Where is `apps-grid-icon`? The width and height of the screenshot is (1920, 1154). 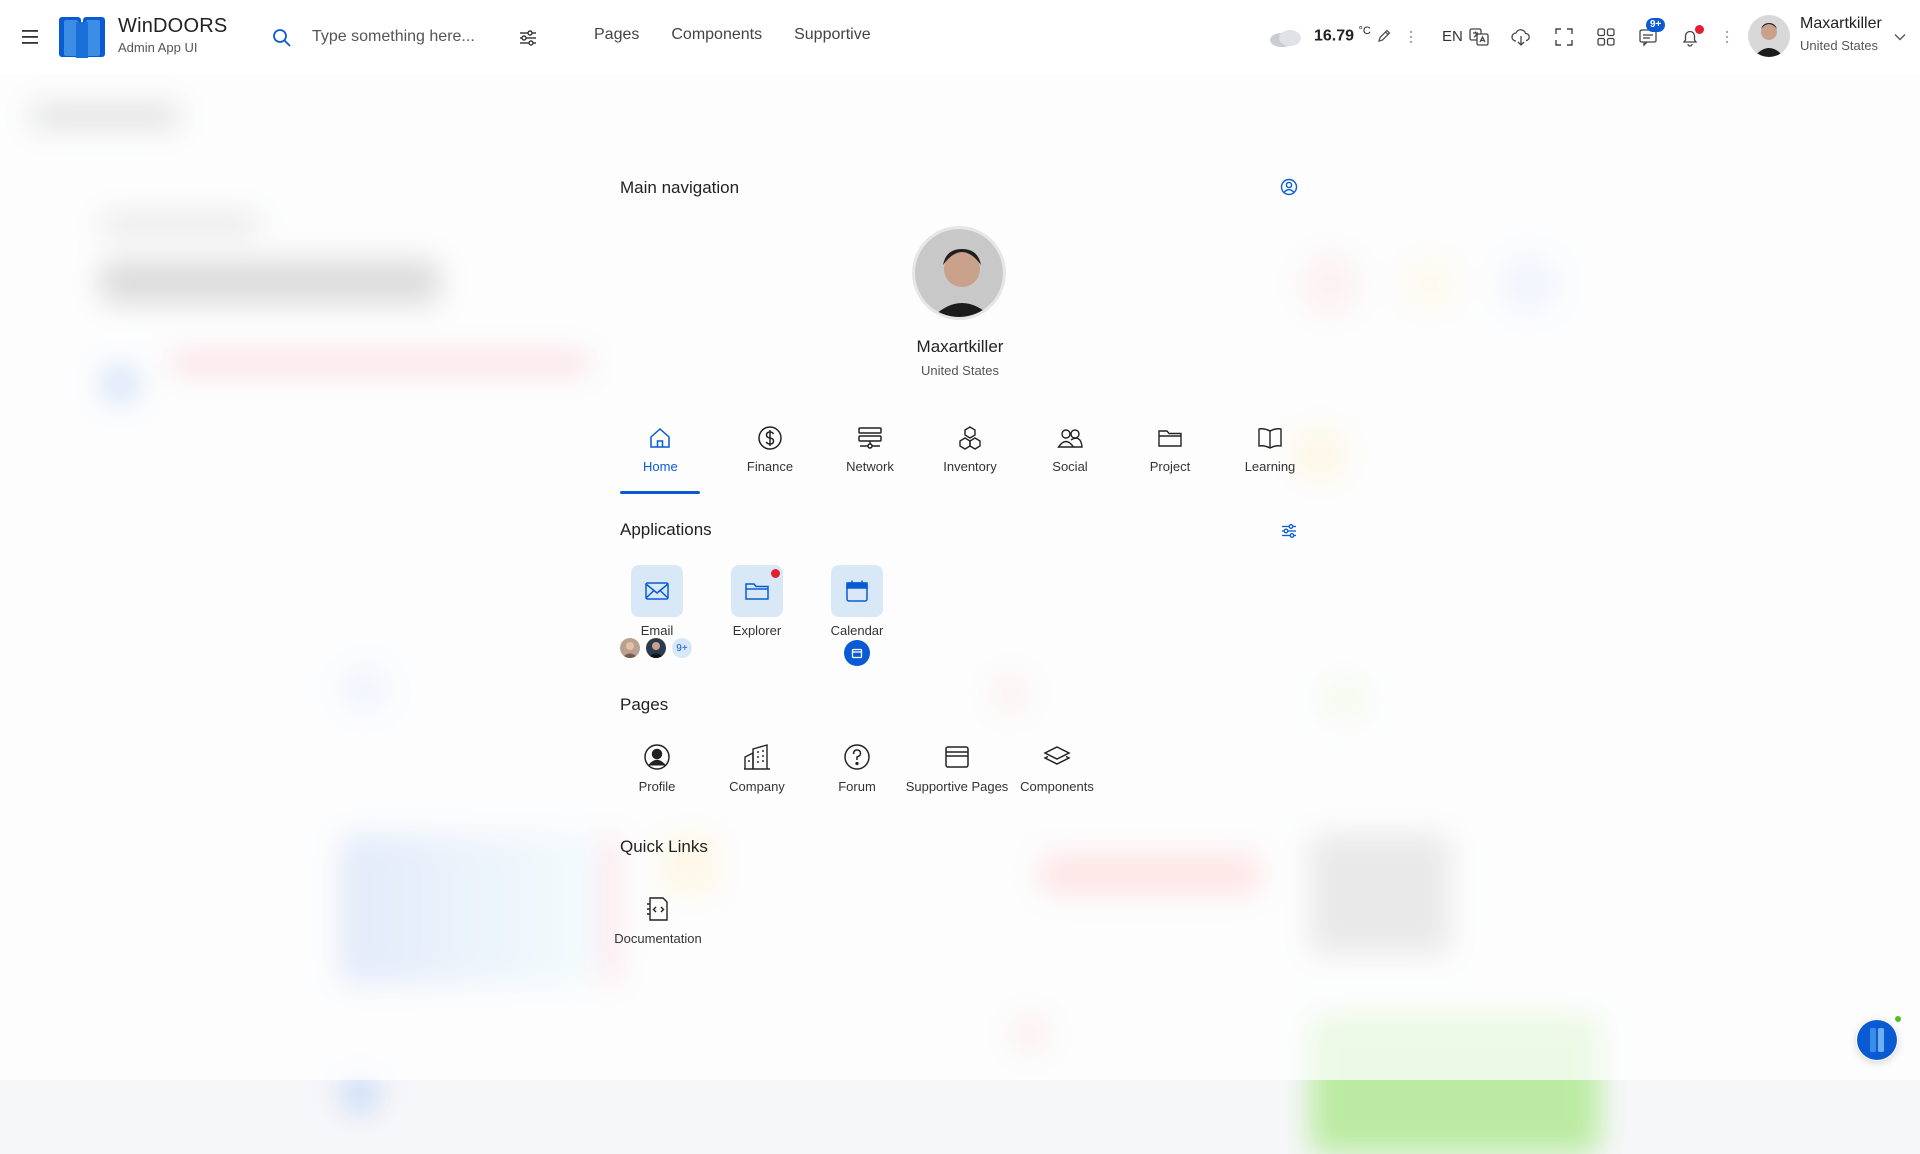
apps-grid-icon is located at coordinates (1606, 37).